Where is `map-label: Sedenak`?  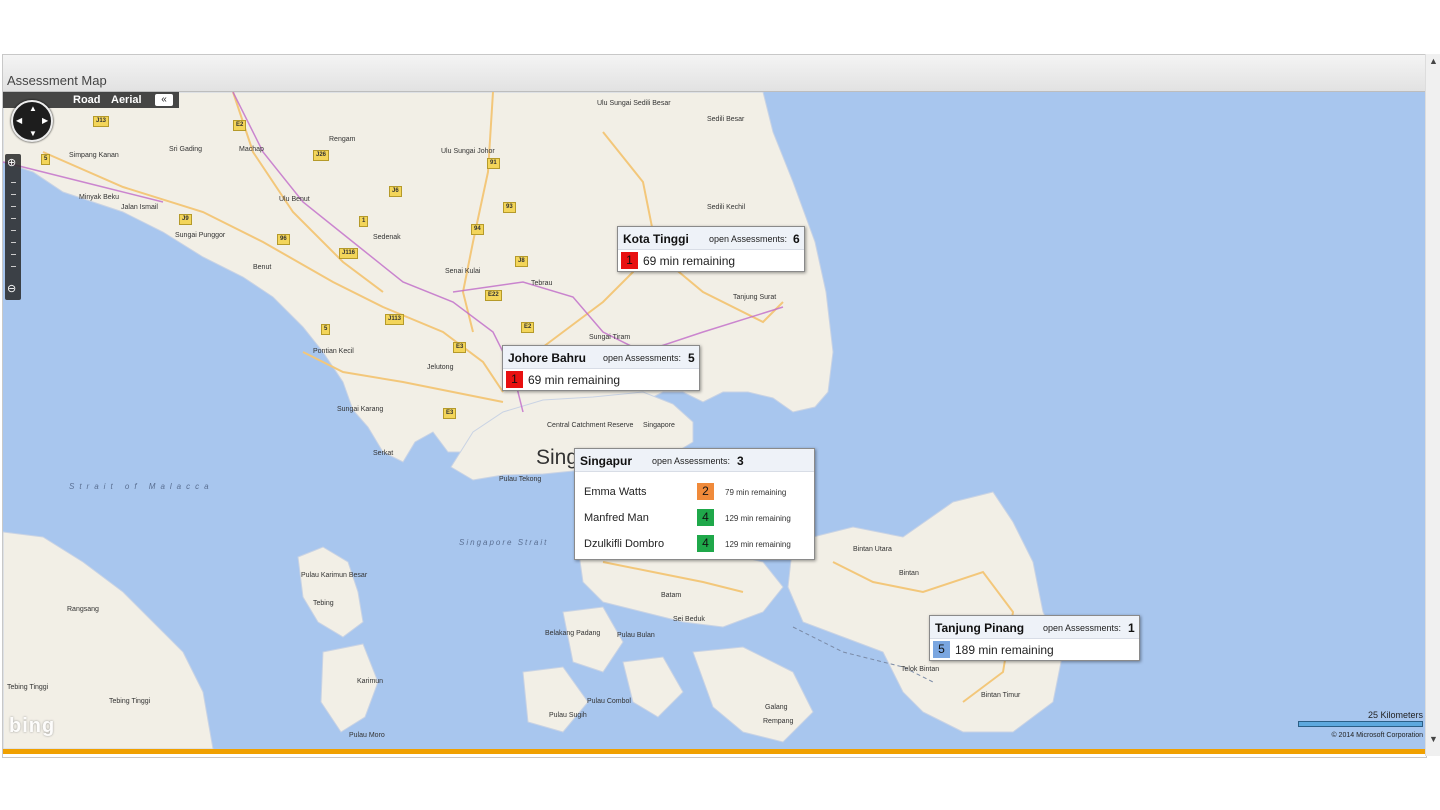 map-label: Sedenak is located at coordinates (387, 237).